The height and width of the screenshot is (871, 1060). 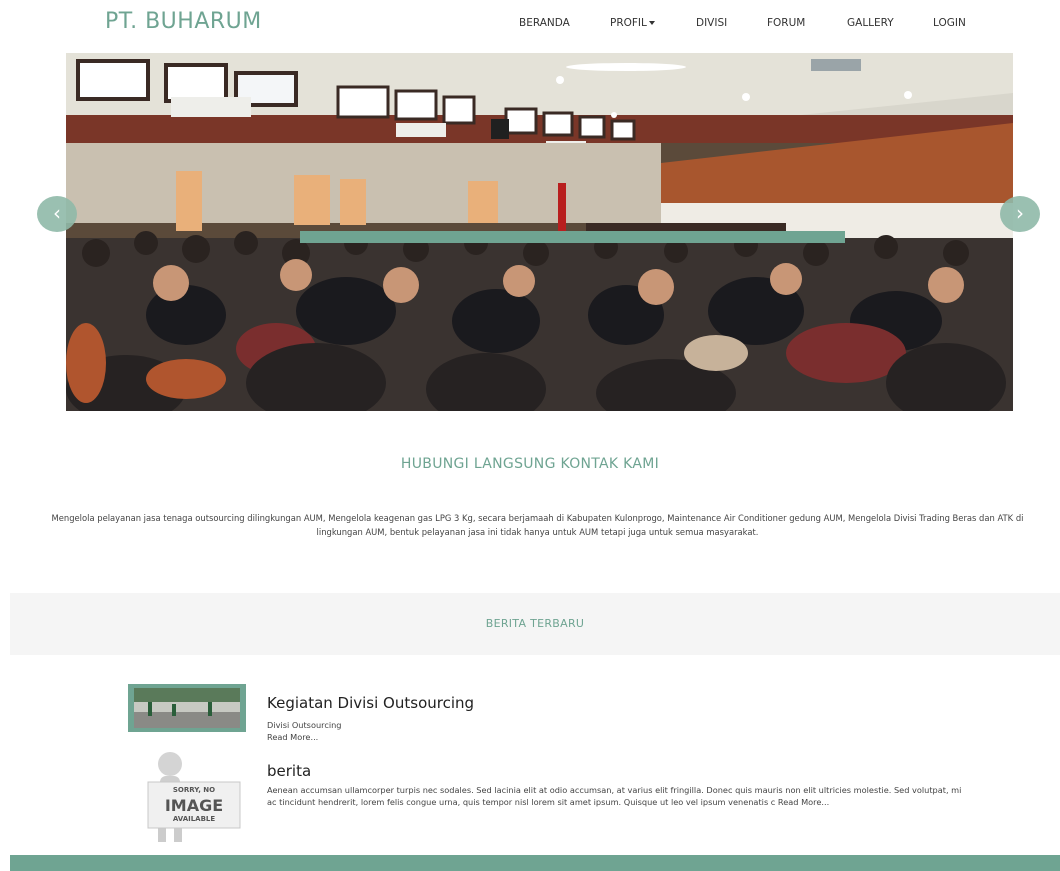 What do you see at coordinates (187, 708) in the screenshot?
I see `news-thumbnail` at bounding box center [187, 708].